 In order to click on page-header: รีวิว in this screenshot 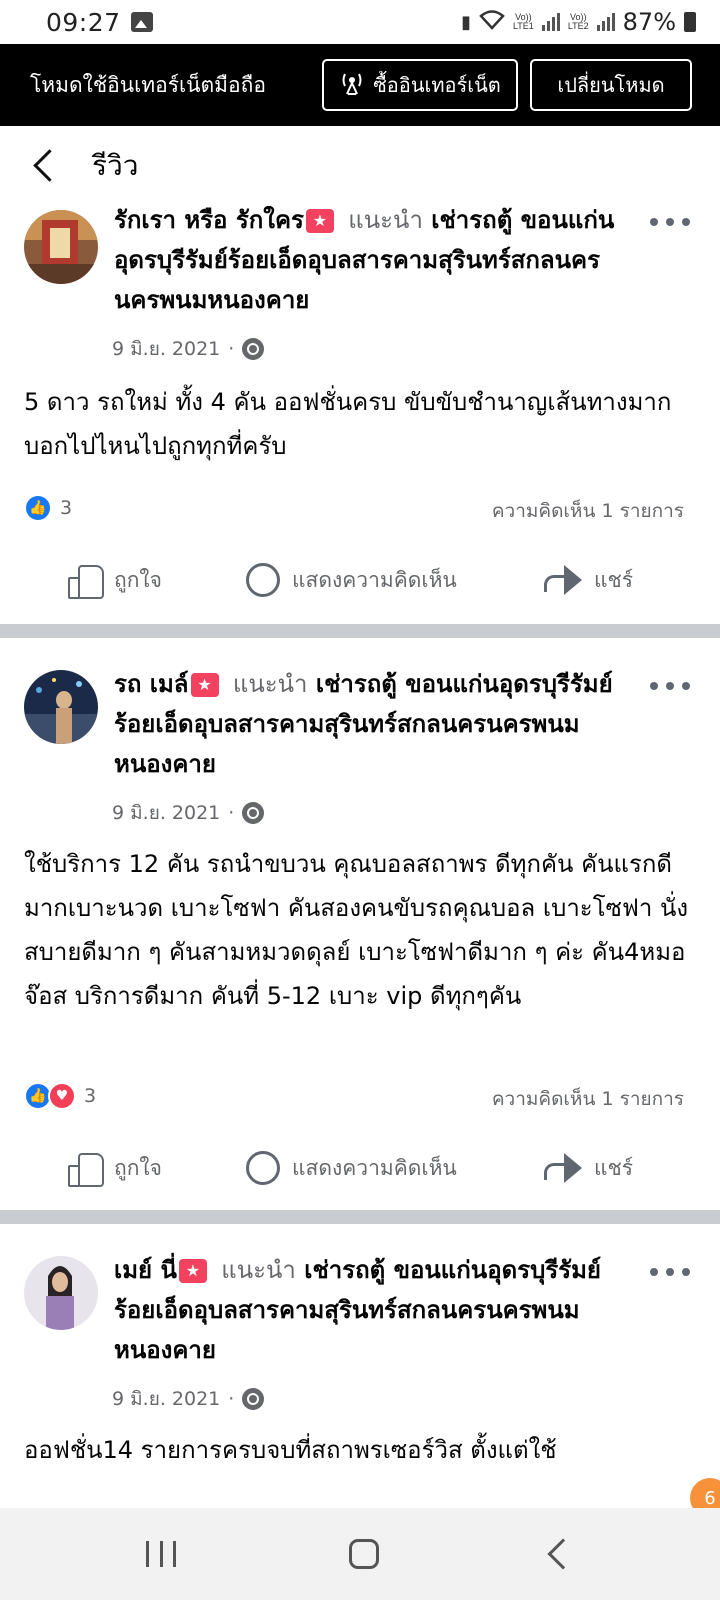, I will do `click(360, 166)`.